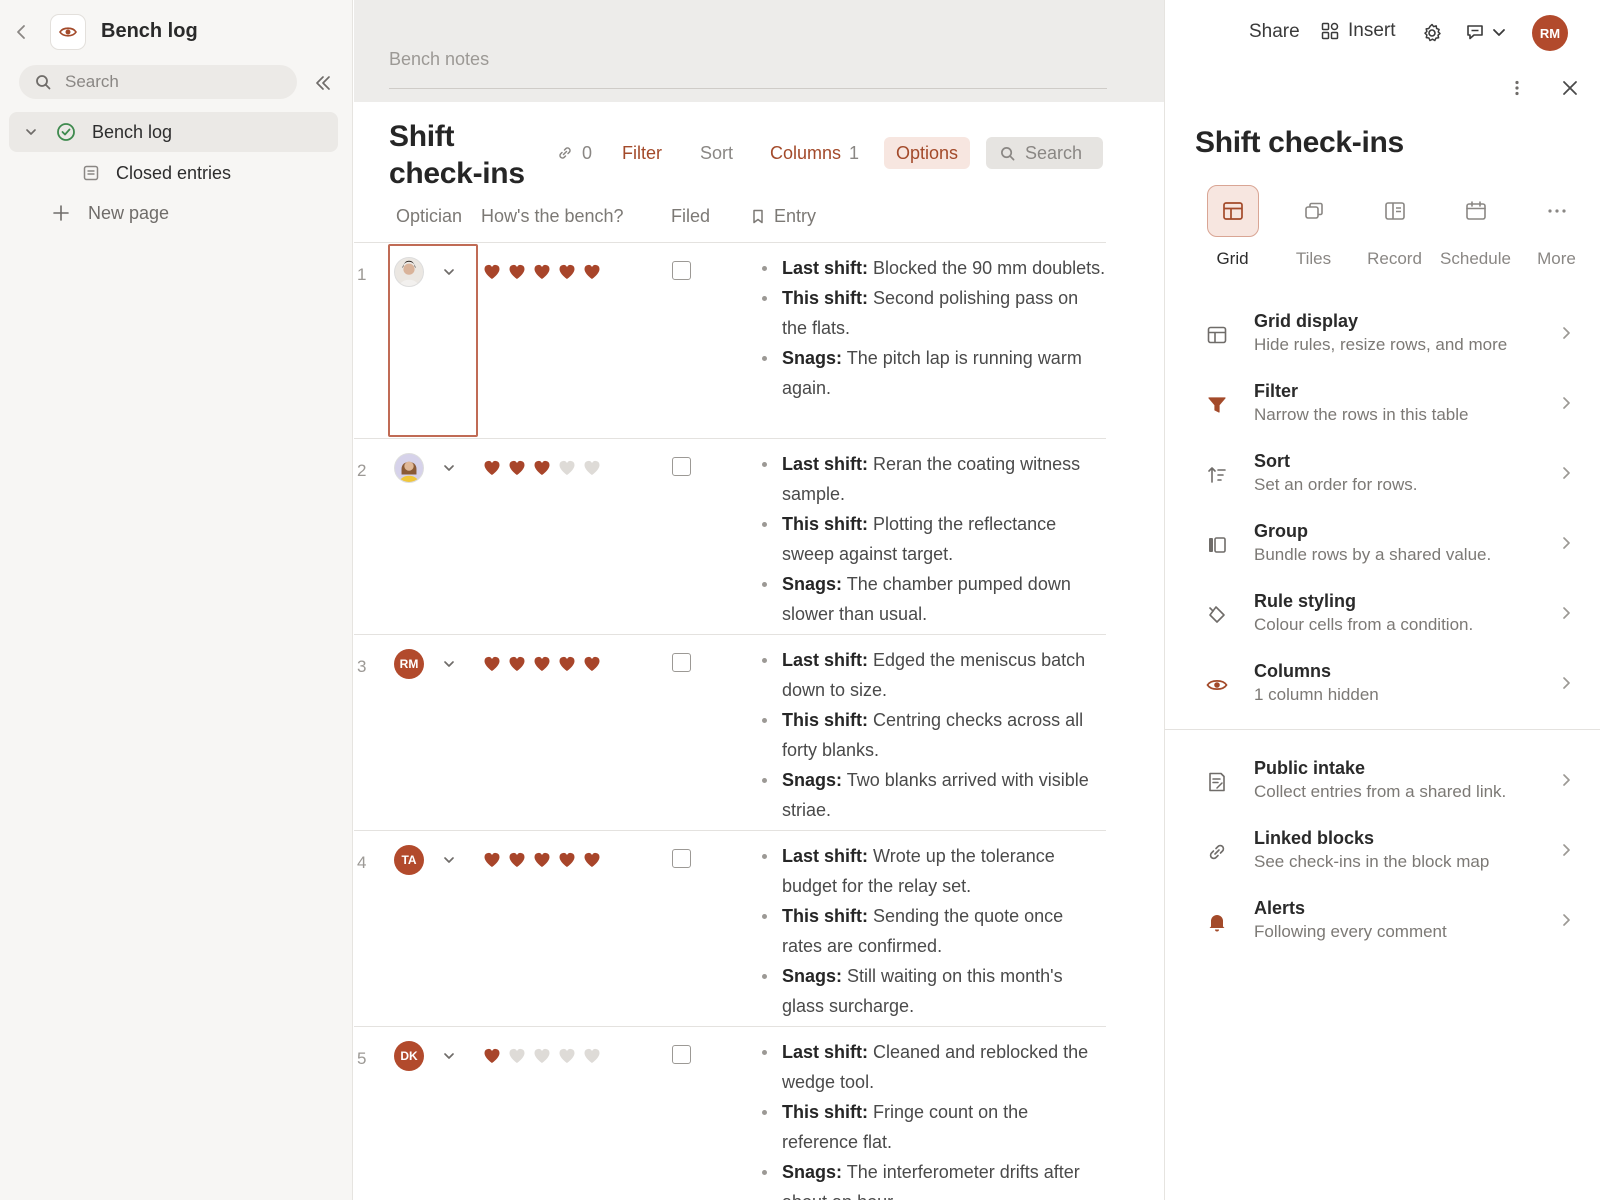 This screenshot has width=1600, height=1200. Describe the element at coordinates (716, 153) in the screenshot. I see `sort-button: Sort` at that location.